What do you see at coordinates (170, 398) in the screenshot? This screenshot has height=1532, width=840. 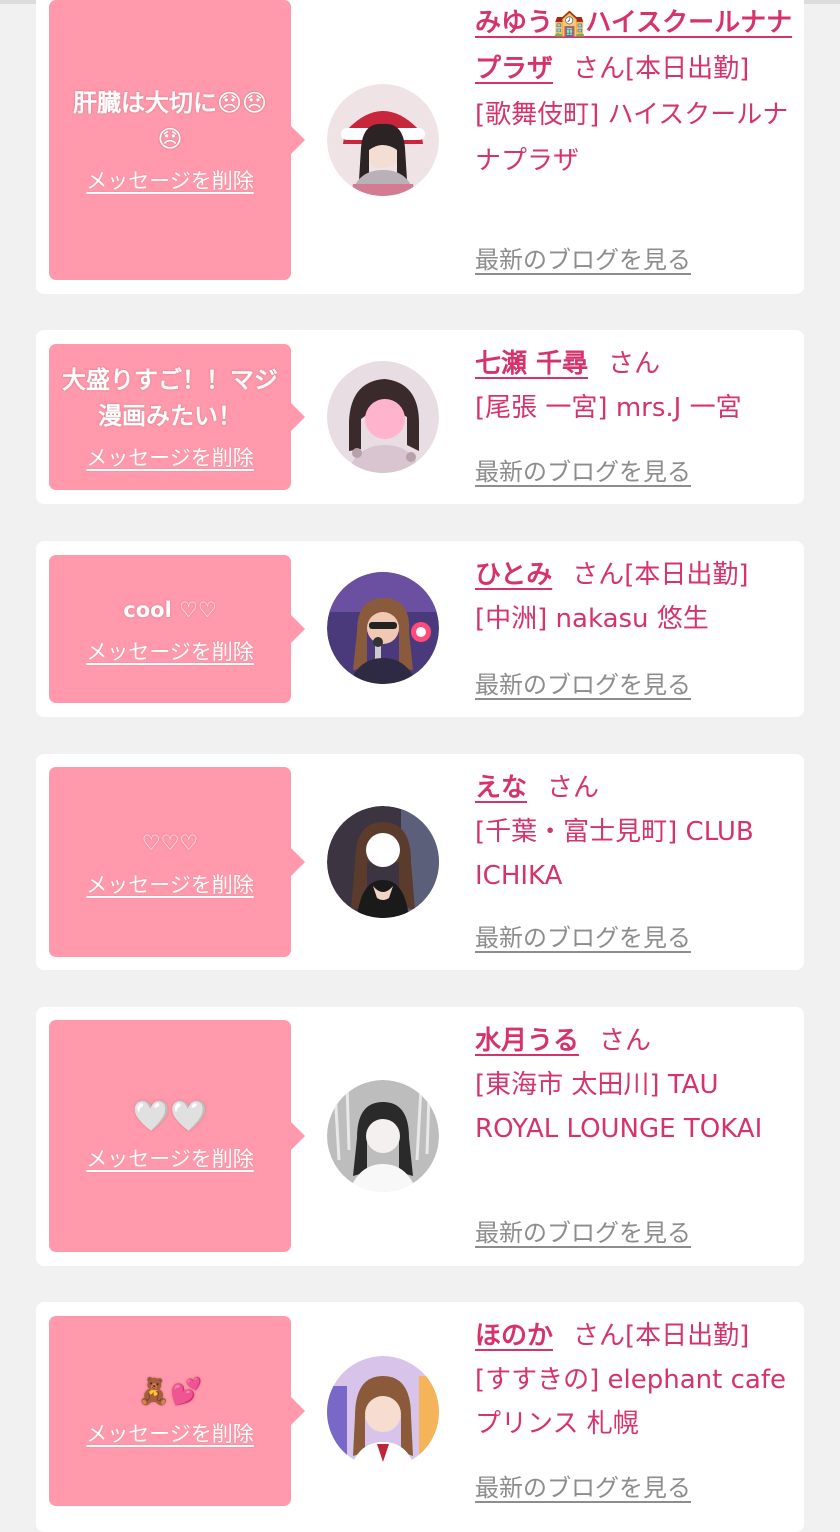 I see `message-text: 大盛りすご！！マジ漫画みたい！` at bounding box center [170, 398].